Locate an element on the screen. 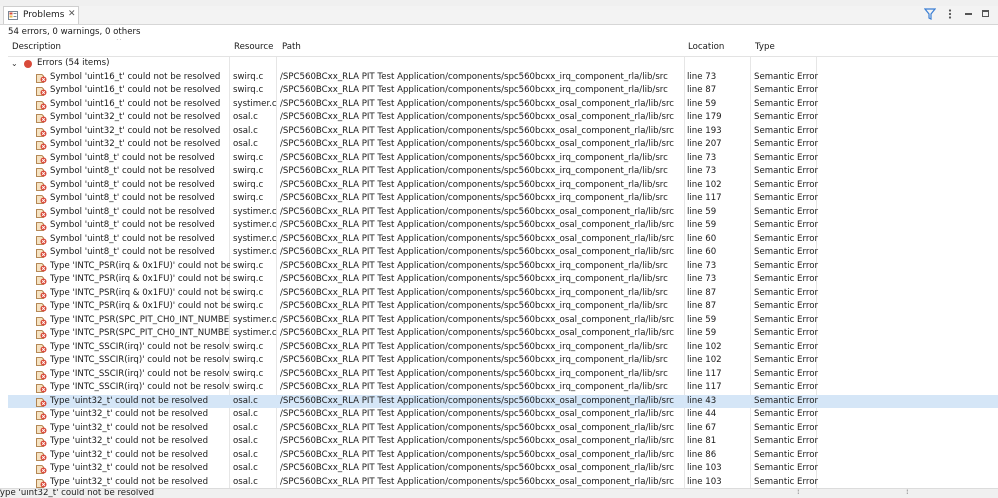  error-group-label: Errors (54 items) is located at coordinates (73, 63).